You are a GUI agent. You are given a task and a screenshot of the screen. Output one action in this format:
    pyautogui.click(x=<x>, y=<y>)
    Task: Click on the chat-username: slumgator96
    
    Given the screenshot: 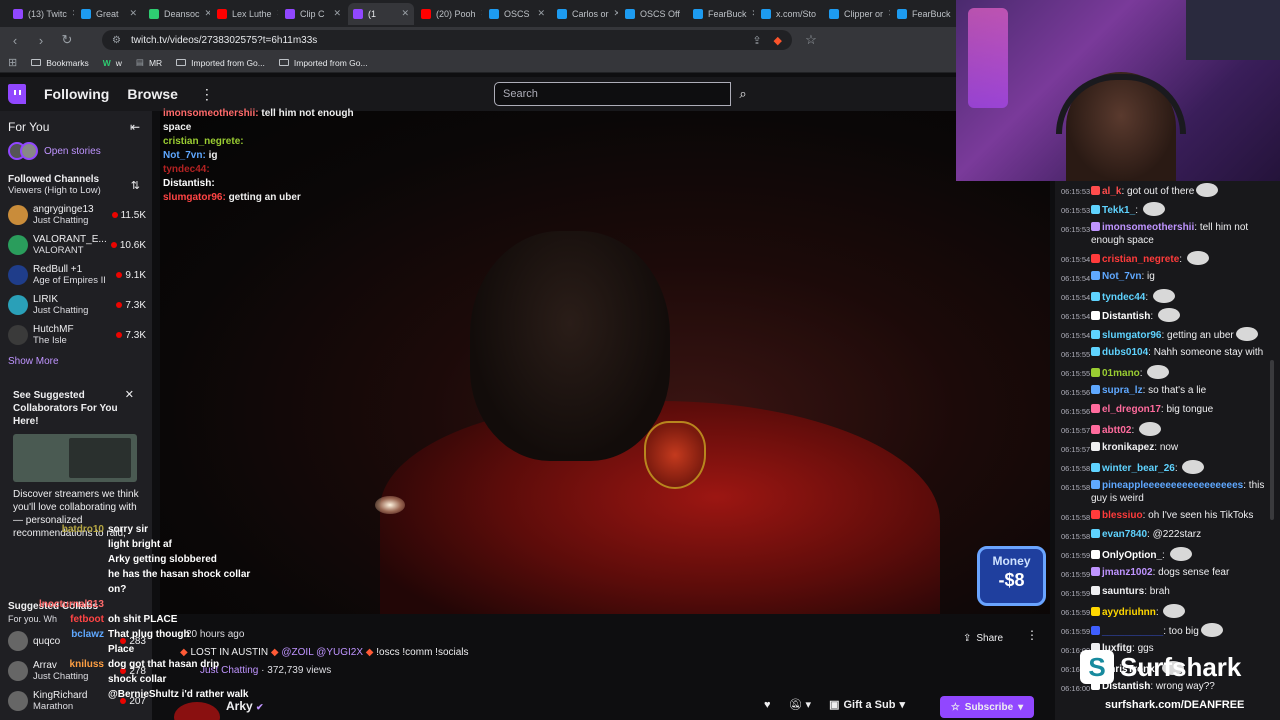 What is the action you would take?
    pyautogui.click(x=1131, y=335)
    